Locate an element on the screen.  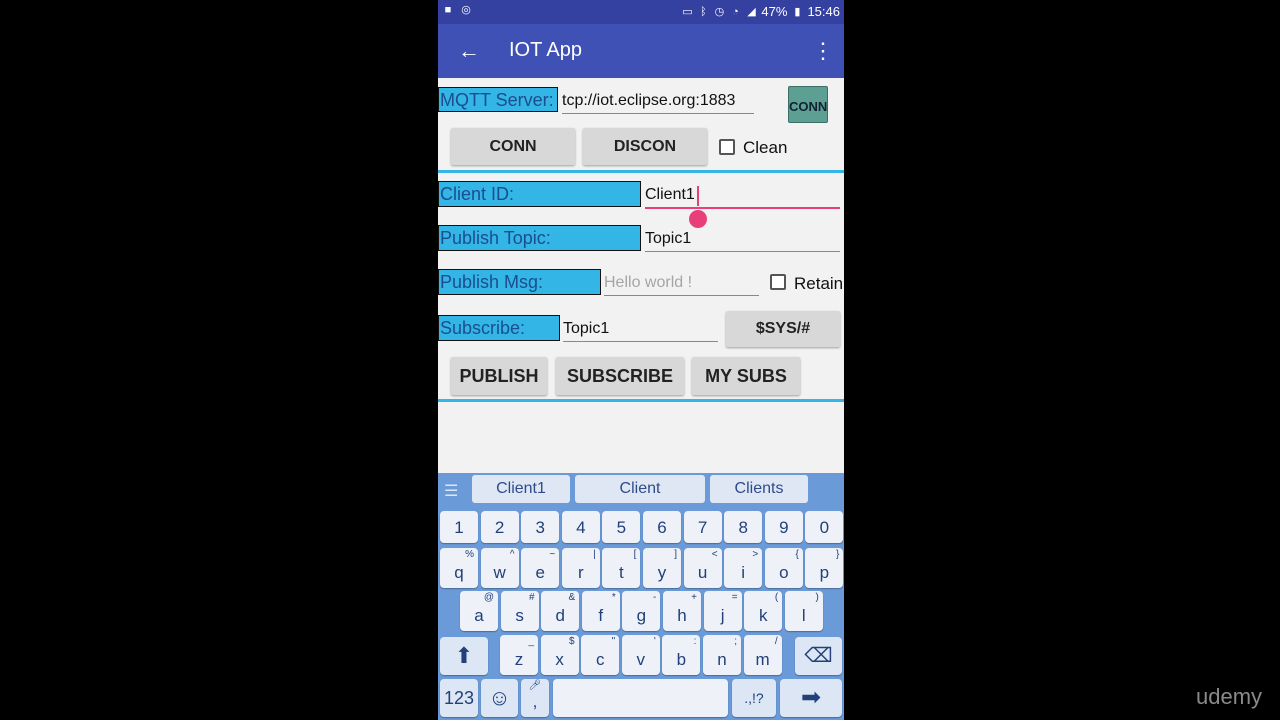
subscribe-button: SUBSCRIBE is located at coordinates (620, 376).